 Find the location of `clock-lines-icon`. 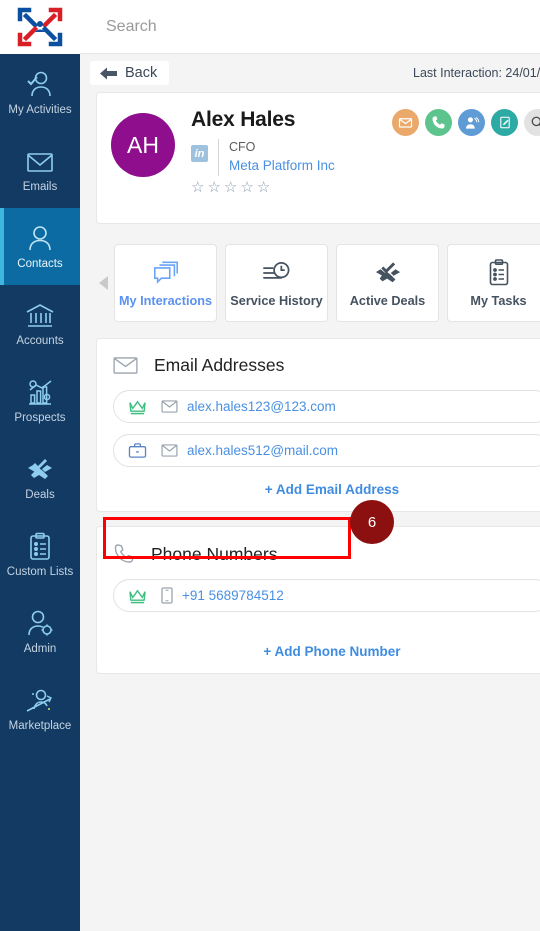

clock-lines-icon is located at coordinates (276, 270).